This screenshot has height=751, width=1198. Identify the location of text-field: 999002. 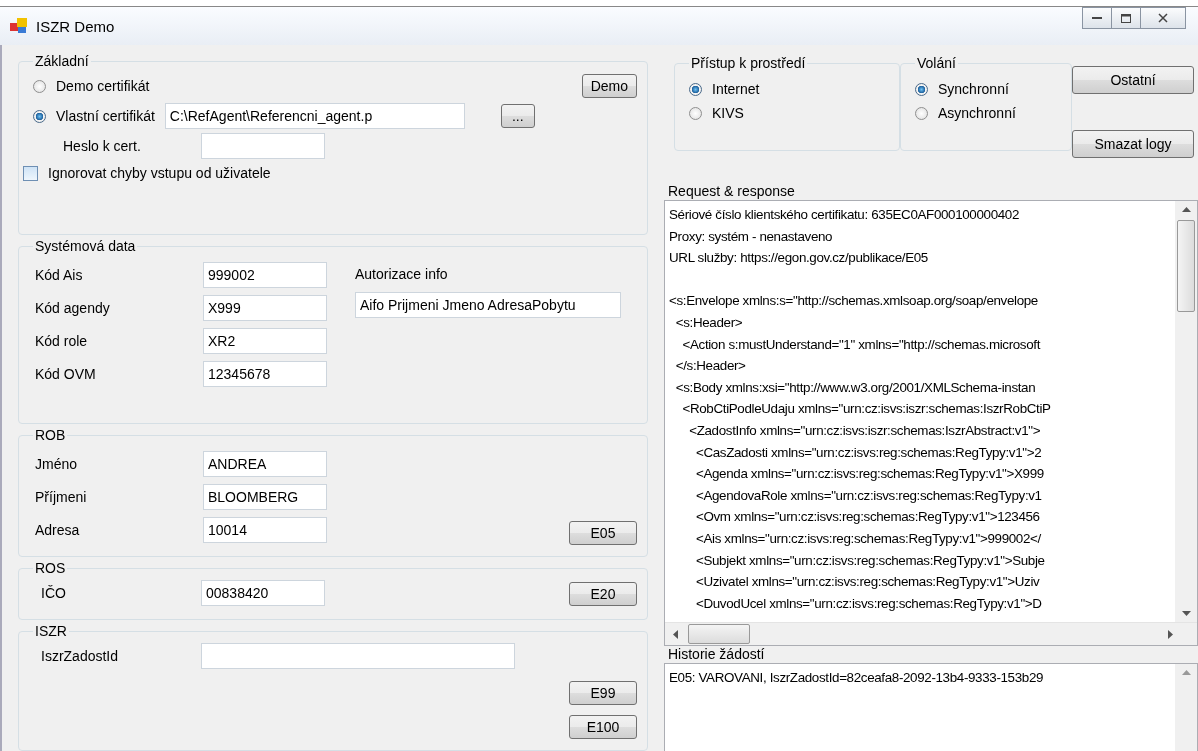
(265, 275).